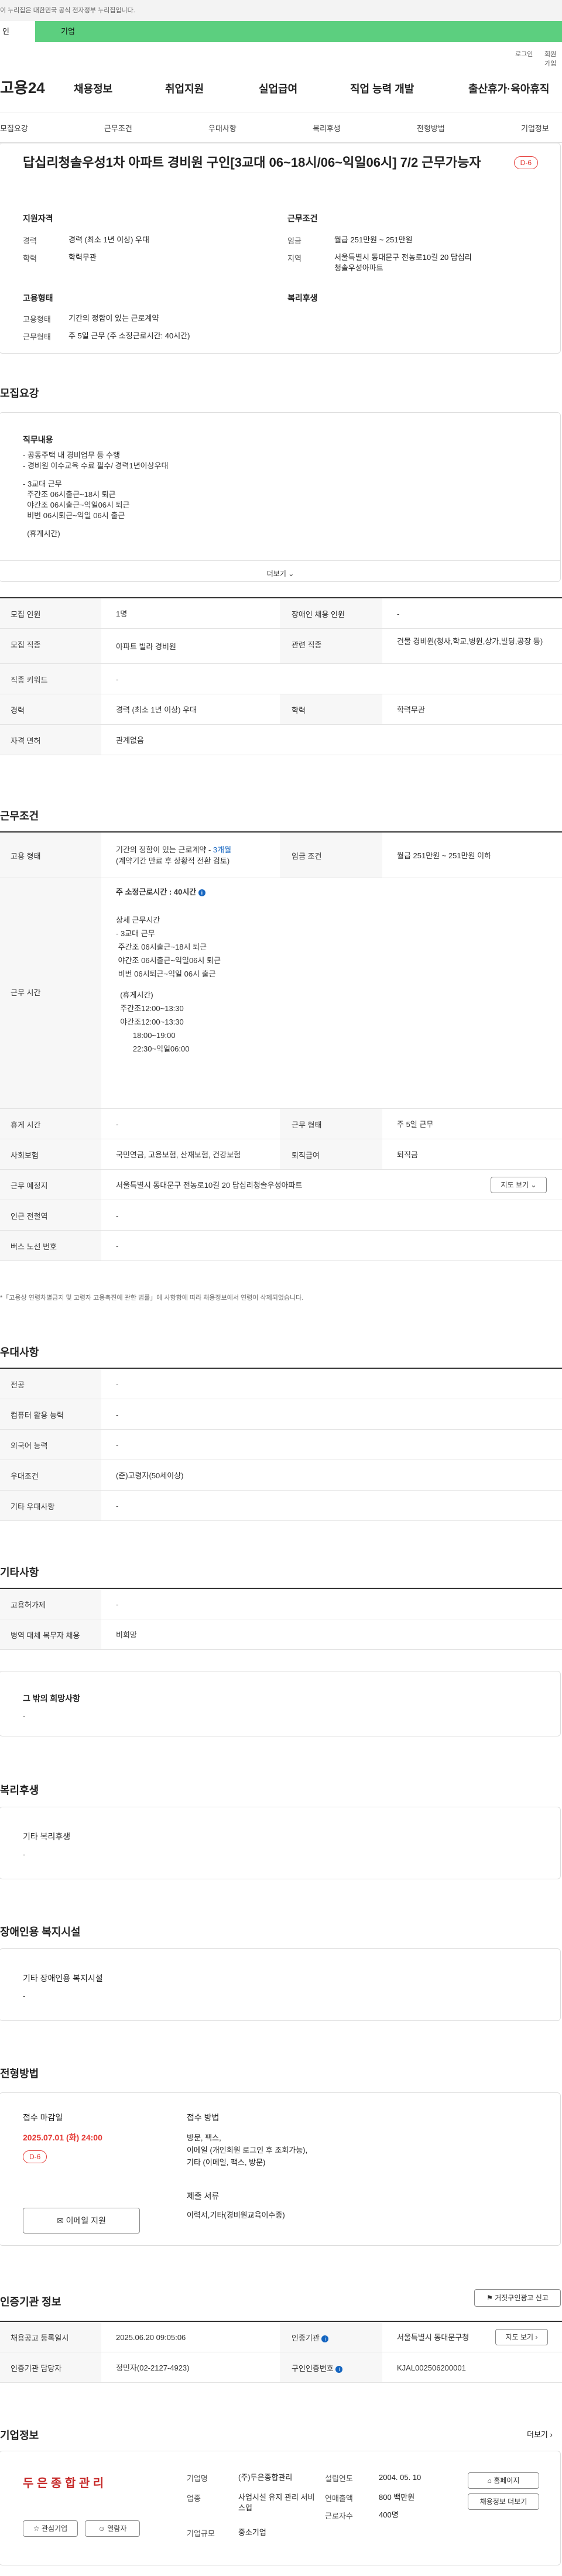 This screenshot has width=562, height=2576. Describe the element at coordinates (302, 218) in the screenshot. I see `work-condition-heading: 근무조건` at that location.